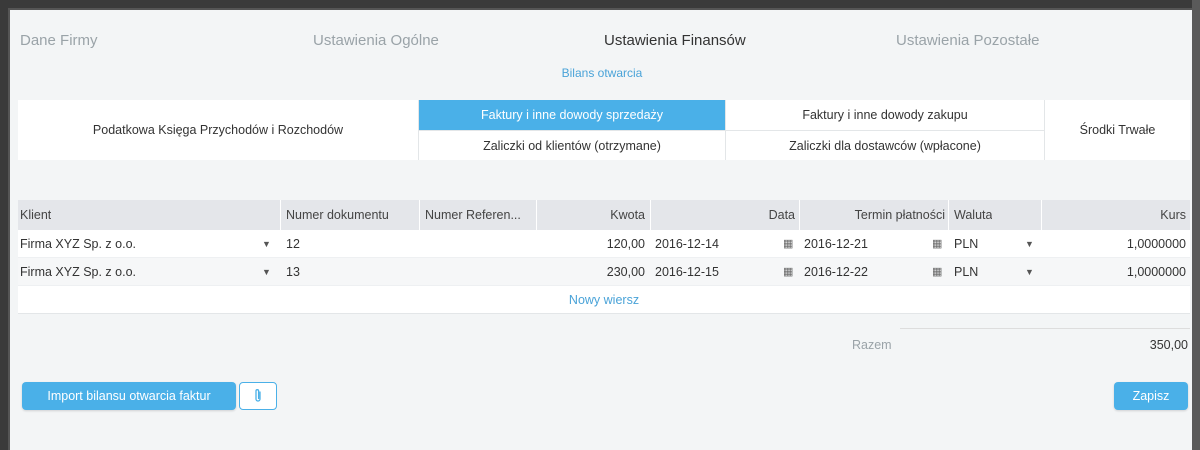 This screenshot has width=1200, height=450. I want to click on doc-tab-client-advances: Zaliczki od klientów (otrzymane), so click(572, 145).